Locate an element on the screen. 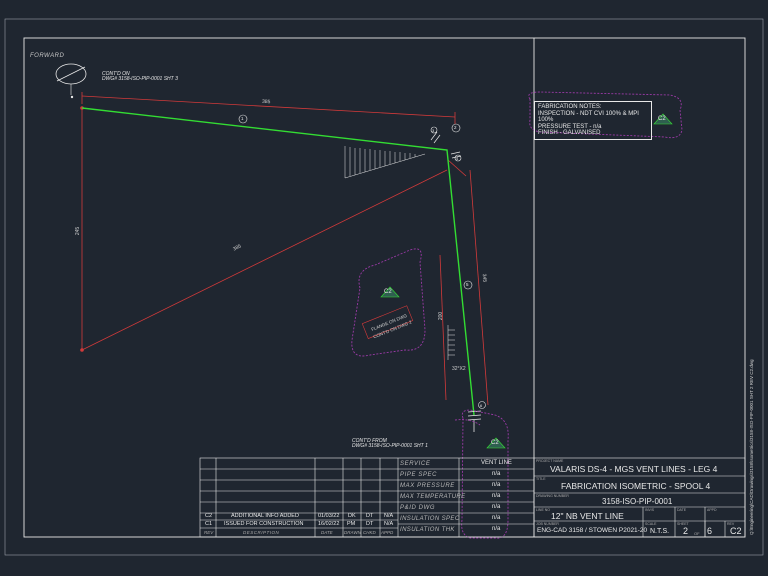 The height and width of the screenshot is (576, 768). cont-from-ref: DWG# 3158-ISO-PIP-0001 SHT 1 is located at coordinates (390, 446).